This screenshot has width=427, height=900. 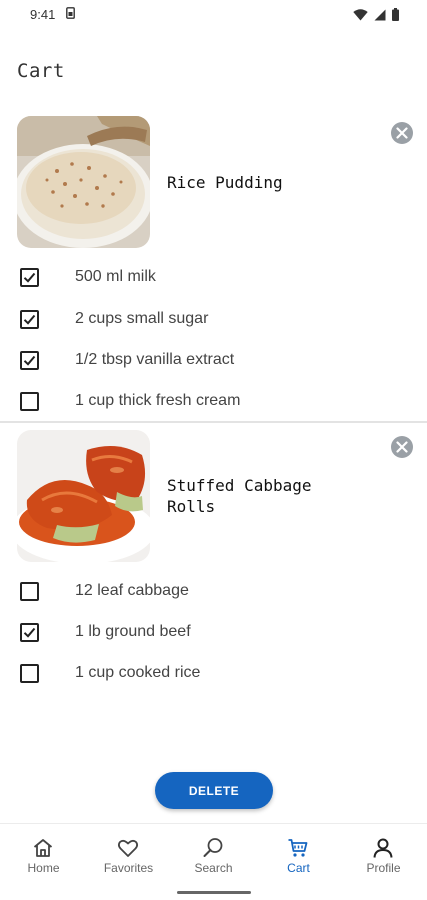 I want to click on heart-icon, so click(x=128, y=848).